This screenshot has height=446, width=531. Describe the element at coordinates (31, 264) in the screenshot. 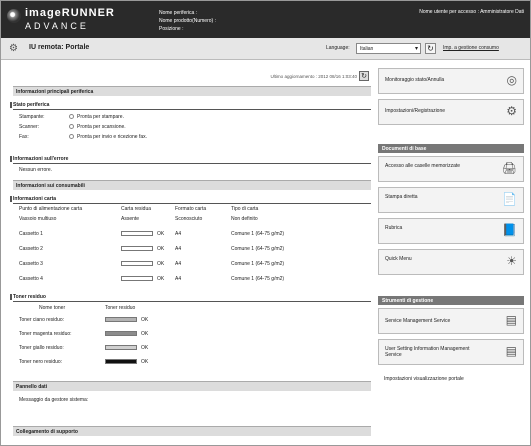

I see `paper-source: Cassetto 3` at that location.